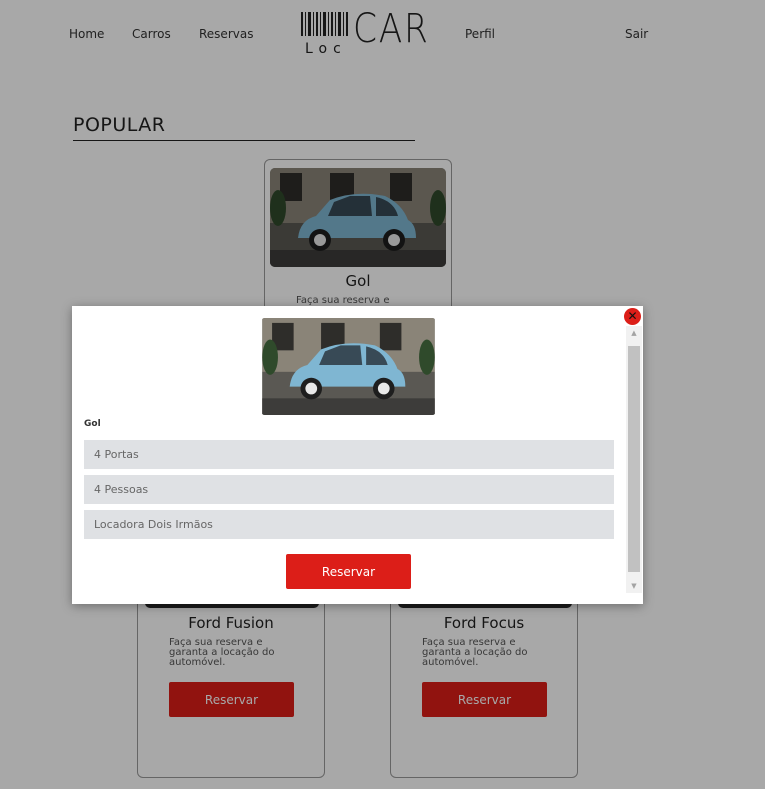  I want to click on spec-doors: 4 Portas, so click(349, 454).